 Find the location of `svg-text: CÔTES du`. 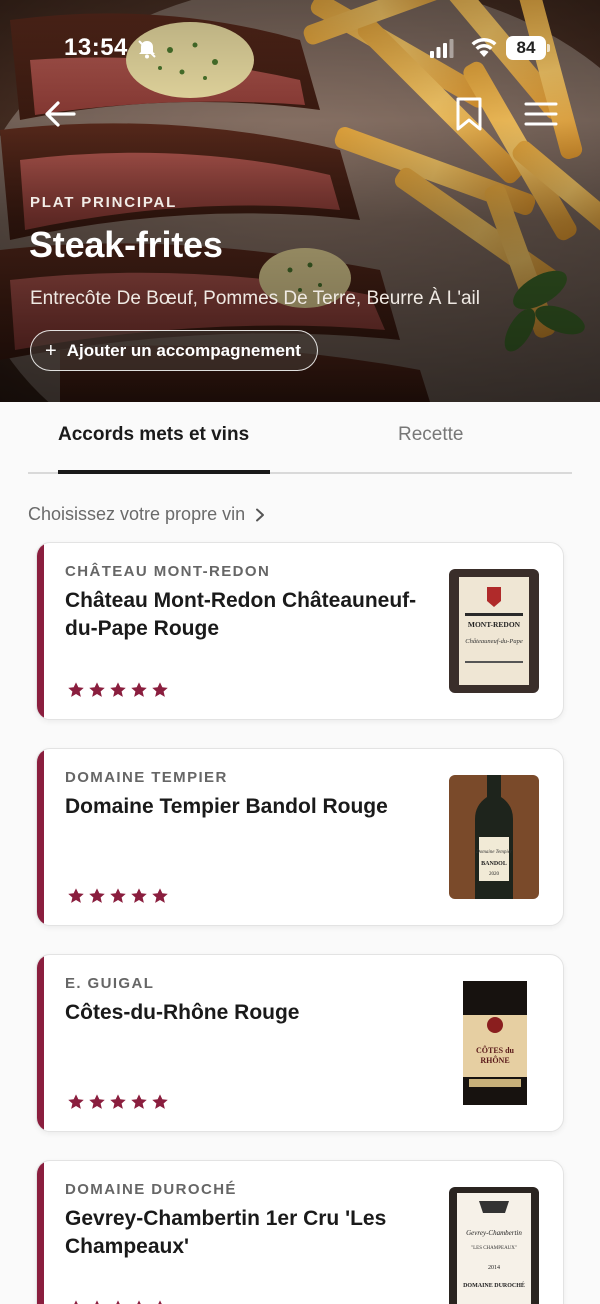

svg-text: CÔTES du is located at coordinates (495, 1050).